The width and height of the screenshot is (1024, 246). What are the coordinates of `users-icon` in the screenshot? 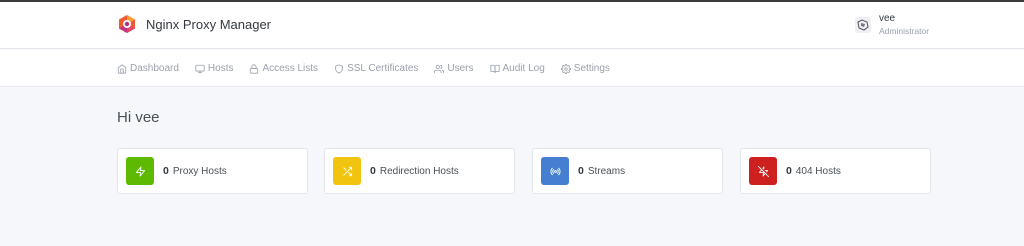 It's located at (439, 68).